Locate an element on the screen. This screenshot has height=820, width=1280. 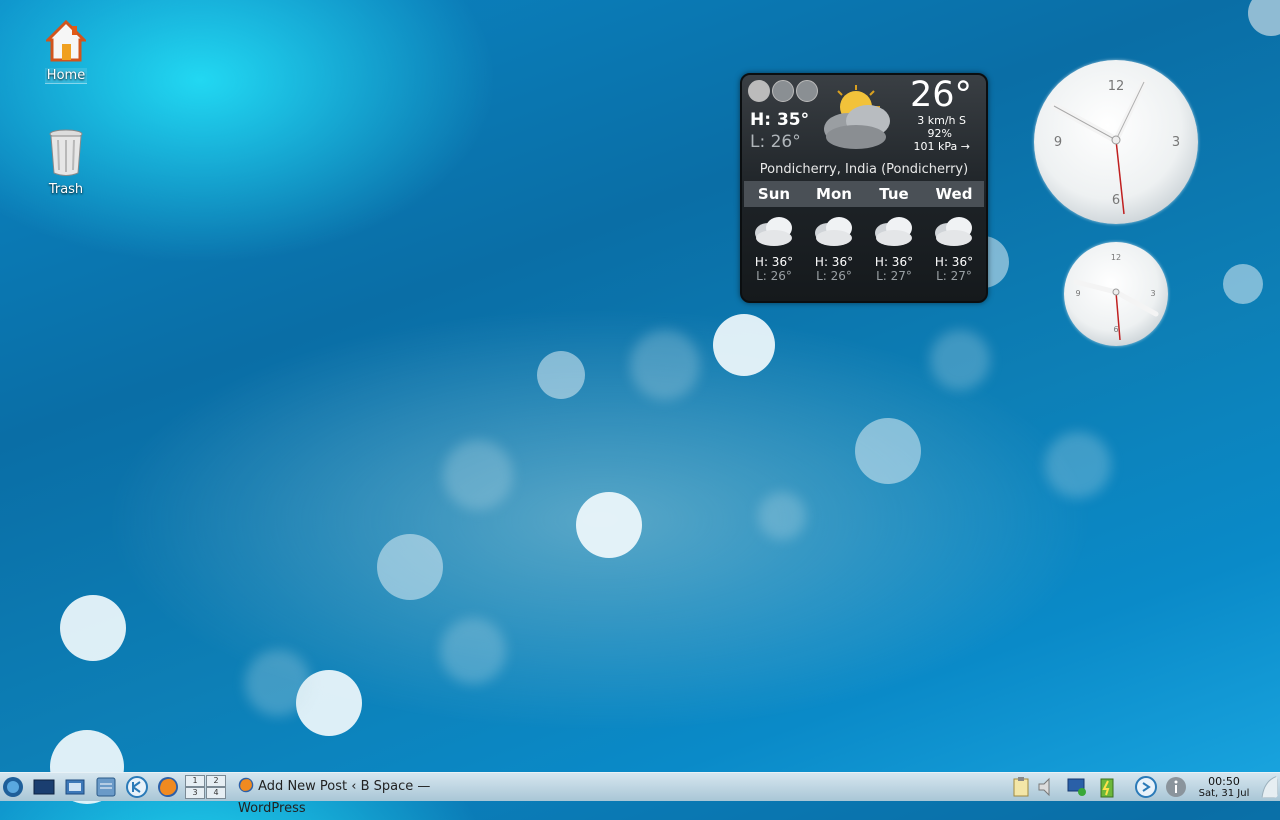
partly-cloudy-icon is located at coordinates (857, 117).